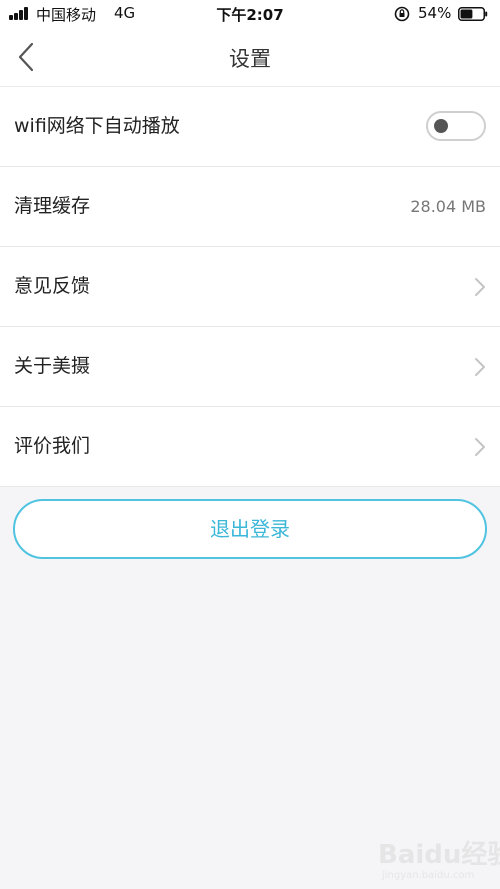  Describe the element at coordinates (250, 447) in the screenshot. I see `setting-rate-us: 评价我们` at that location.